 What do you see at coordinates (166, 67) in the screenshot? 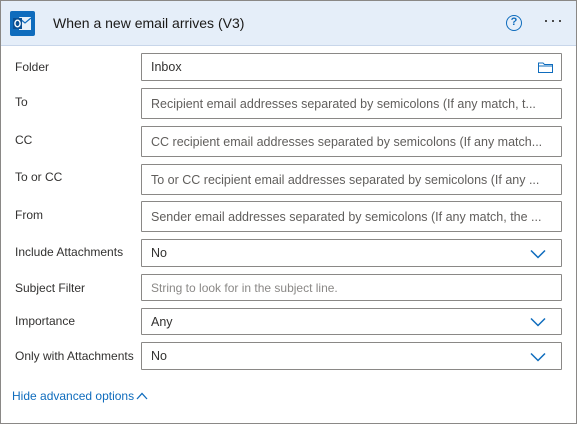
I see `folder-value: Inbox` at bounding box center [166, 67].